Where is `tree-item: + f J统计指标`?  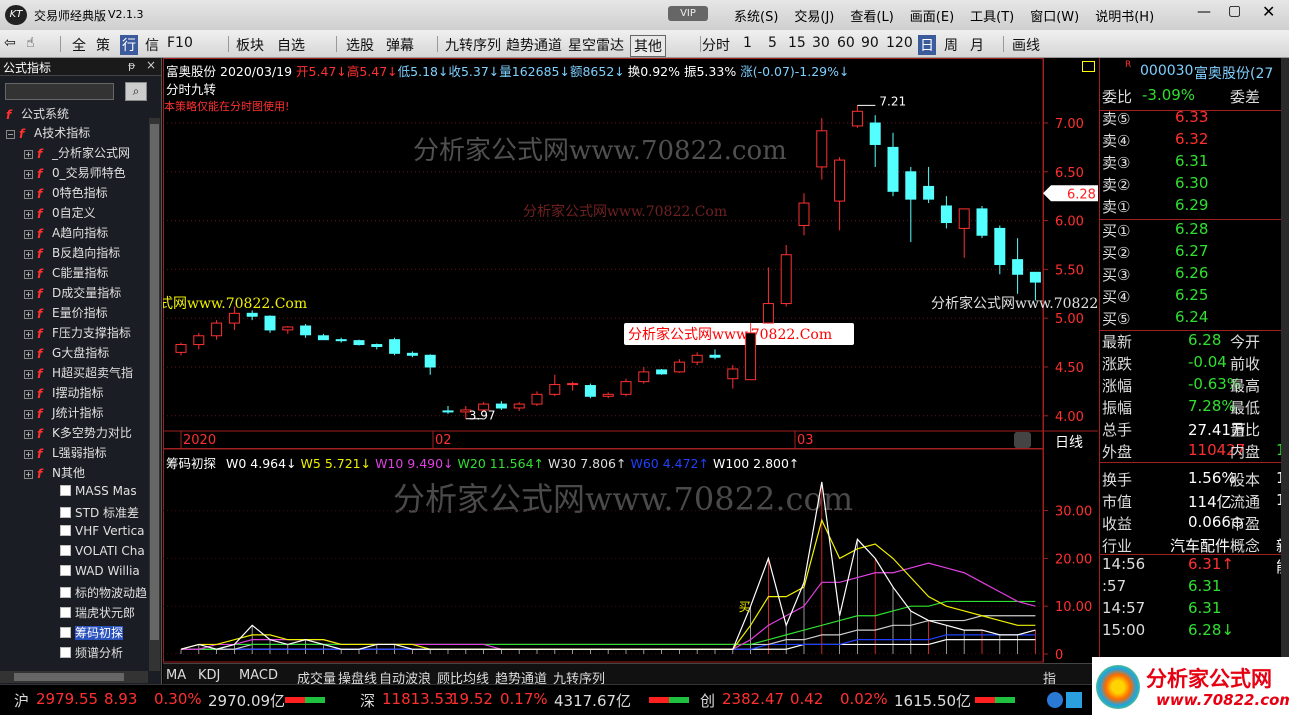
tree-item: + f J统计指标 is located at coordinates (85, 414).